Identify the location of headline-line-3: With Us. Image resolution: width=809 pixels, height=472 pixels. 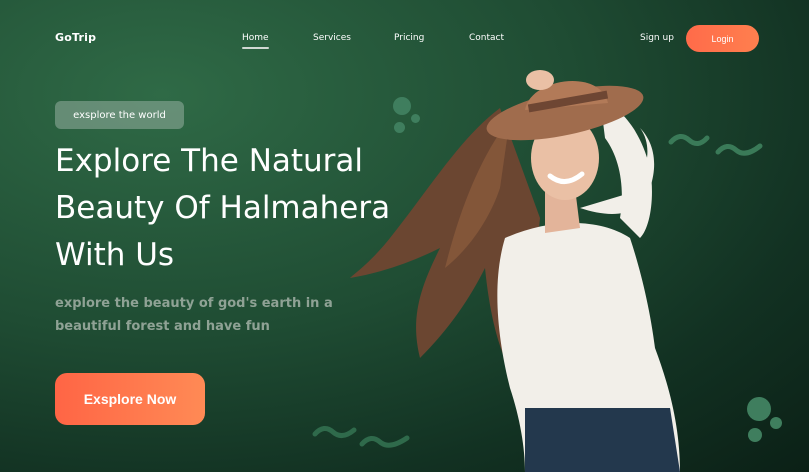
(115, 255).